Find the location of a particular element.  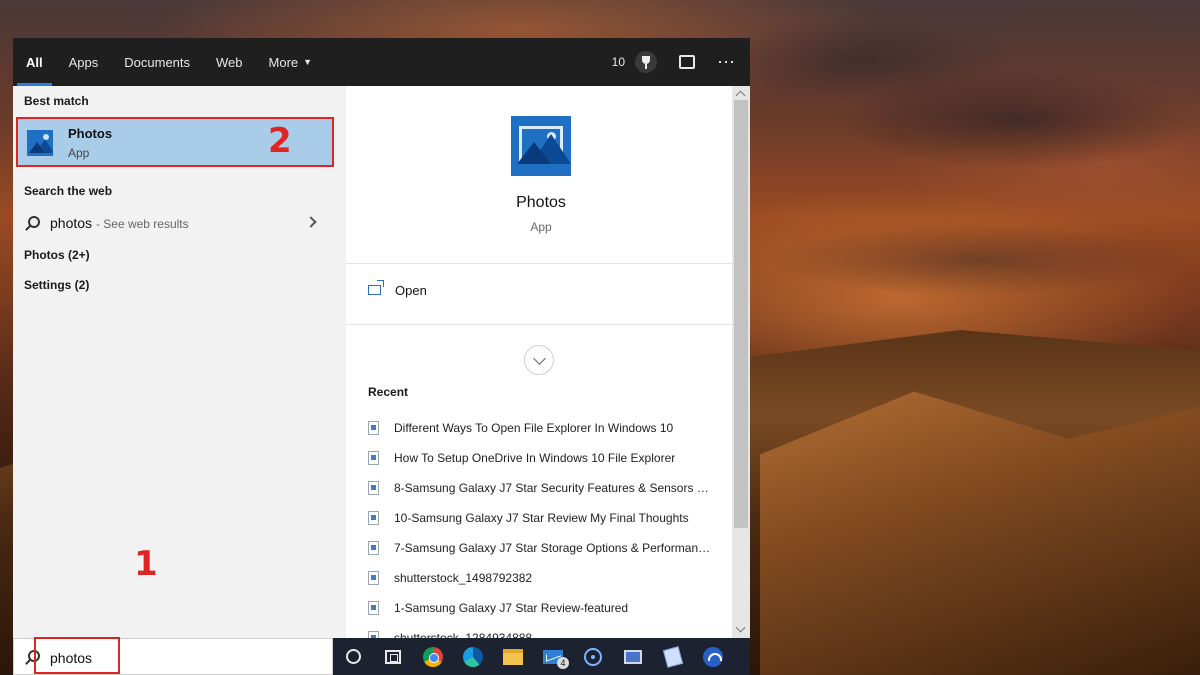

task-view-button is located at coordinates (393, 656).